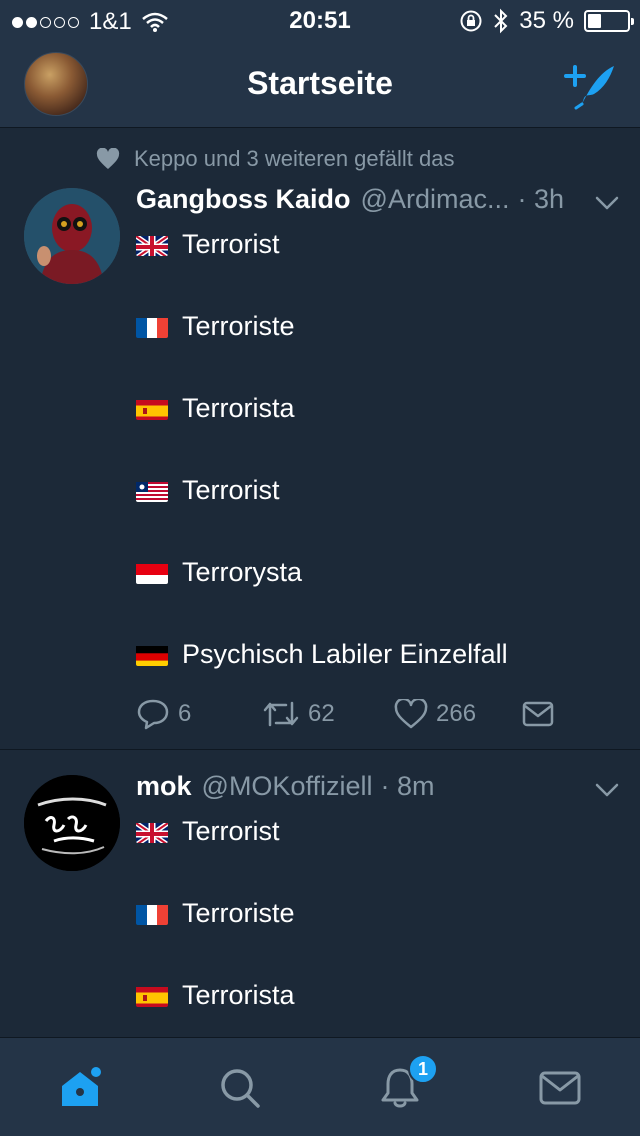 This screenshot has height=1136, width=640. I want to click on tab-messages, so click(560, 1088).